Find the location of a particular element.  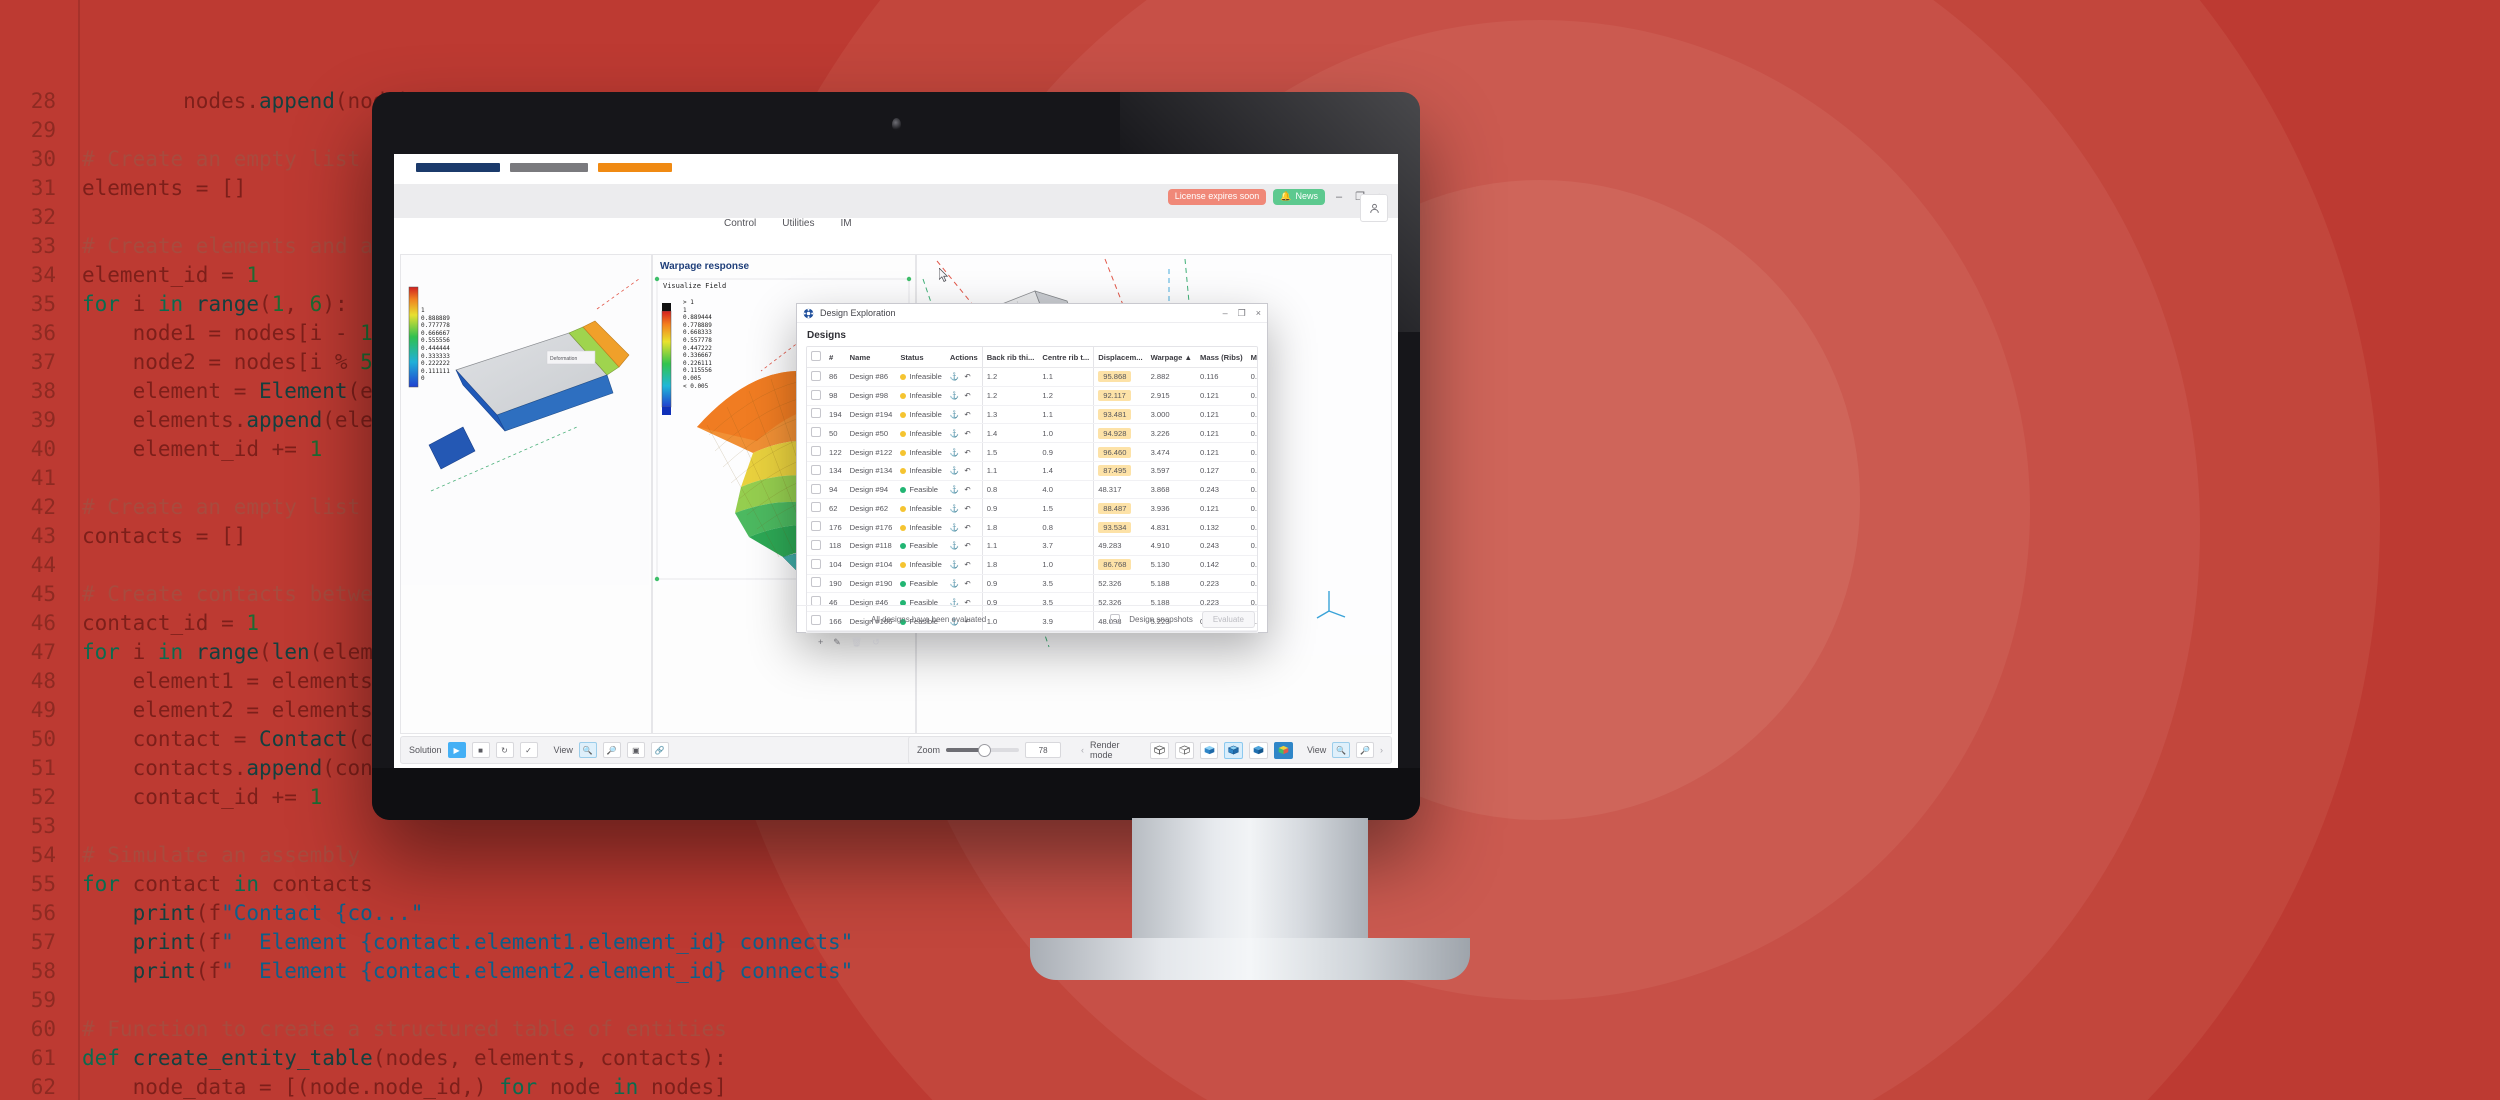

undo-button: ↺ is located at coordinates (876, 642).